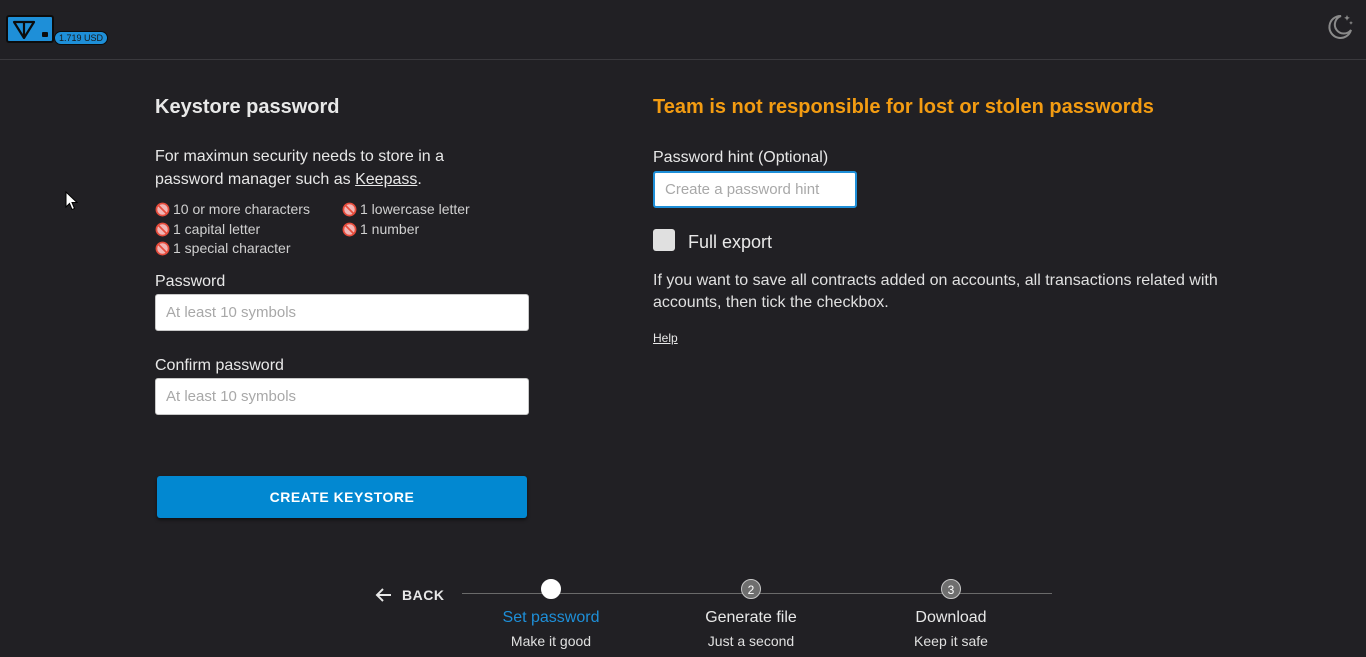  I want to click on step-2-indicator: 2, so click(751, 589).